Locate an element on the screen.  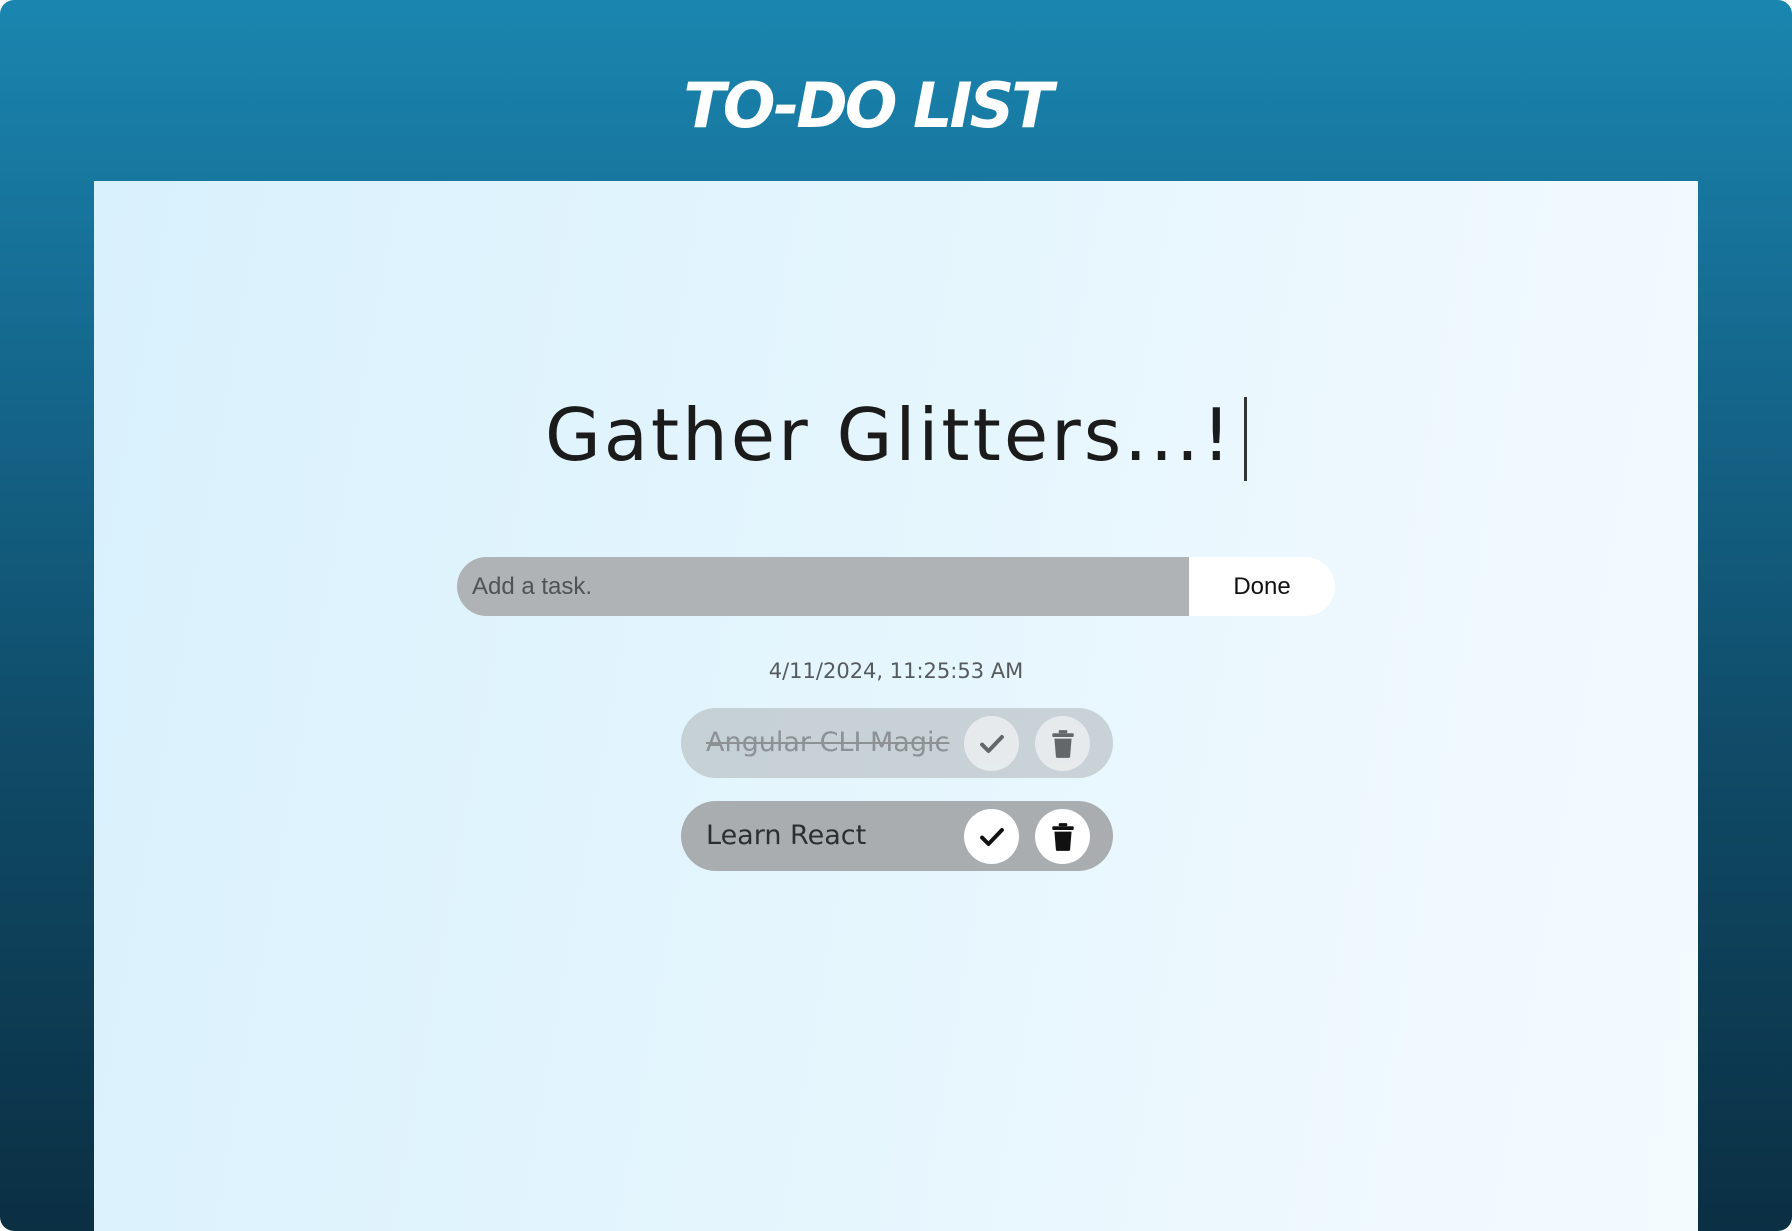
typing-caret is located at coordinates (1245, 439).